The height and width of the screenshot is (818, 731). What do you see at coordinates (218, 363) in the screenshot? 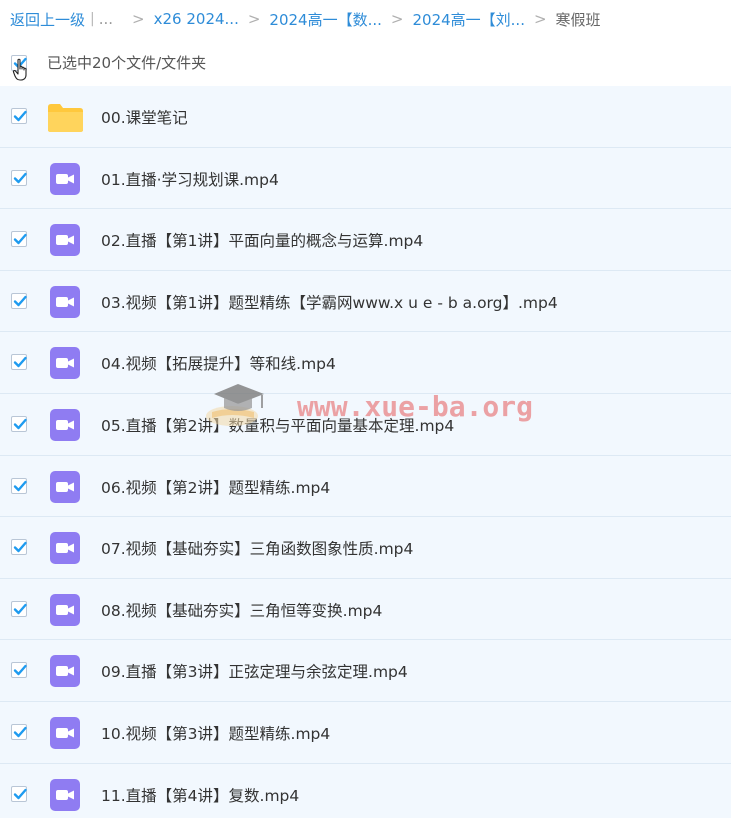
I see `file-name: 04.视频【拓展提升】等和线.mp4` at bounding box center [218, 363].